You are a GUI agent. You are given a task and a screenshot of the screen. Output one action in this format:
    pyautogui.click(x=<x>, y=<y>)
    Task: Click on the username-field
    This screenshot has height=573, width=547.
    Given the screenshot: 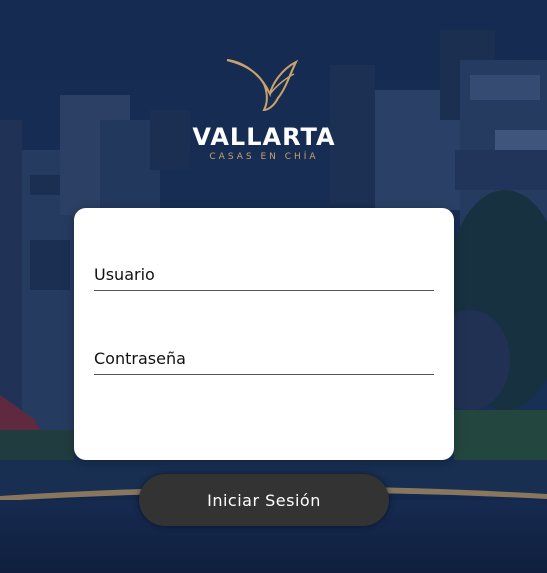 What is the action you would take?
    pyautogui.click(x=264, y=274)
    